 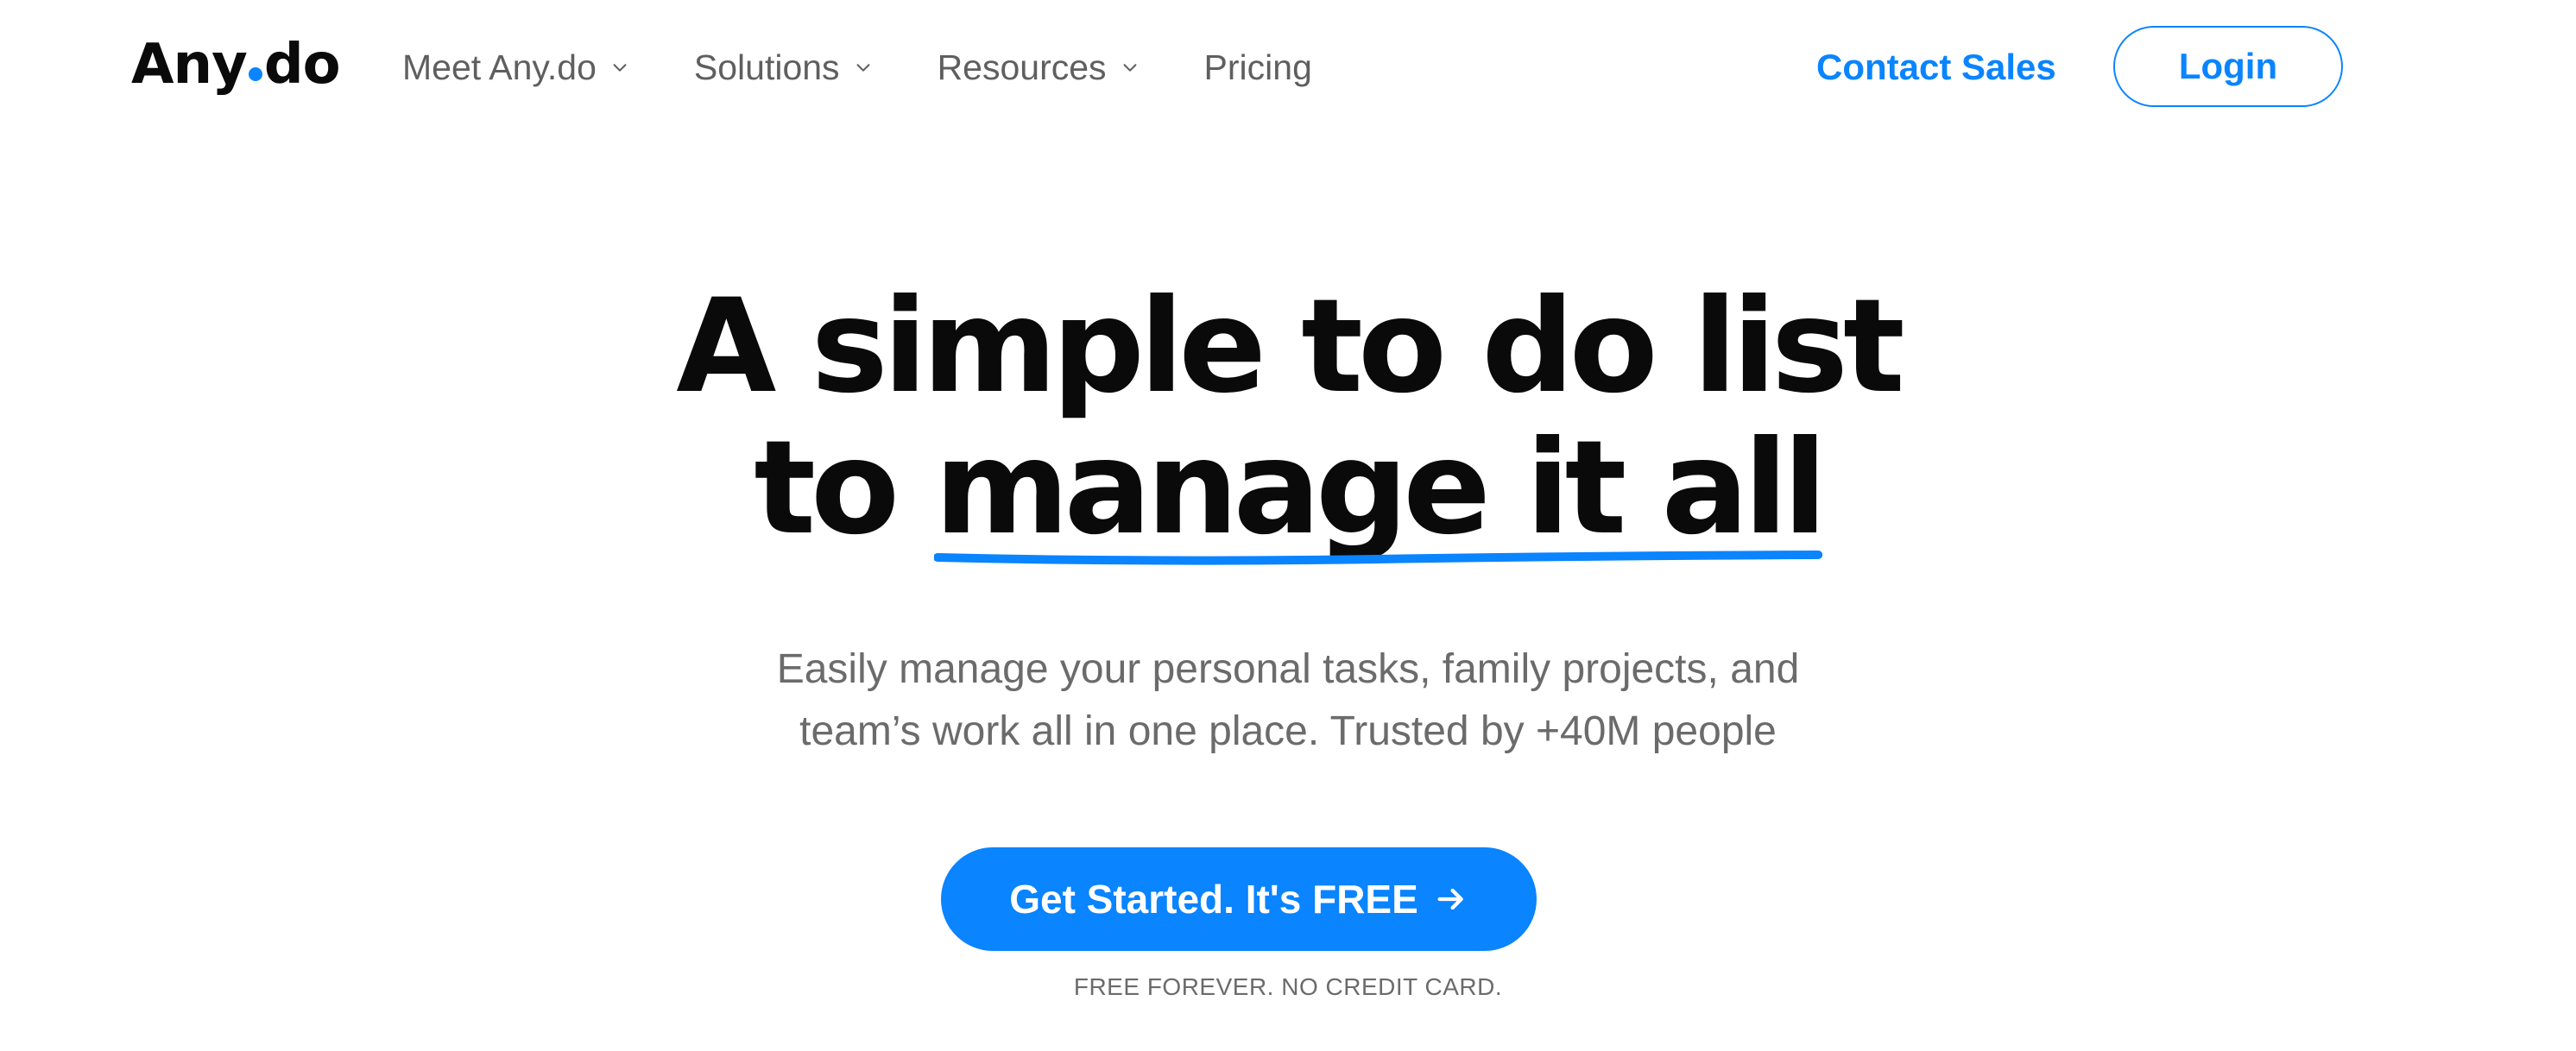 I want to click on anydo-logo: Any do, so click(x=236, y=65).